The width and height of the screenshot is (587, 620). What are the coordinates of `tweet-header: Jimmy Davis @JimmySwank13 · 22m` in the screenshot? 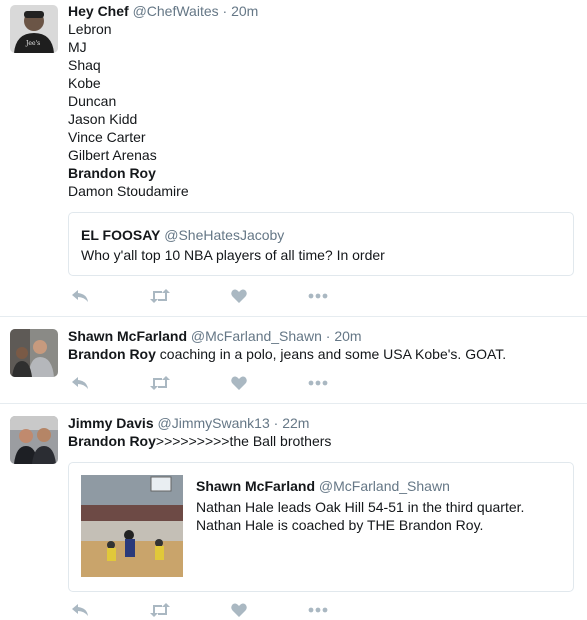 It's located at (321, 423).